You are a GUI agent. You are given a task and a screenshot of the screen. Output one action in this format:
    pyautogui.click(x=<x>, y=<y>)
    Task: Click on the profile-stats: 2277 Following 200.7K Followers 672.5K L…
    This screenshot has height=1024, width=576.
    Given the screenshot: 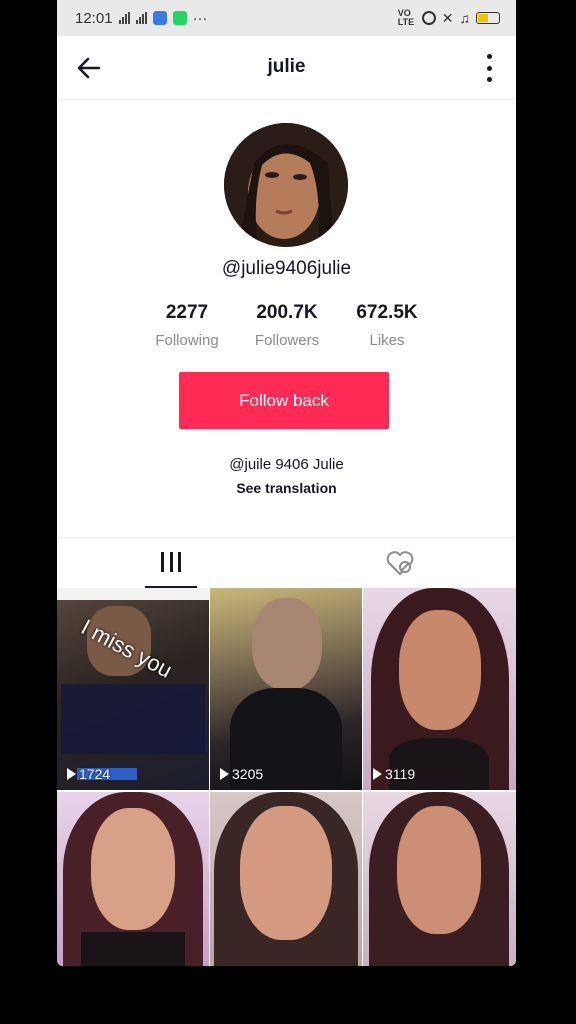 What is the action you would take?
    pyautogui.click(x=287, y=325)
    